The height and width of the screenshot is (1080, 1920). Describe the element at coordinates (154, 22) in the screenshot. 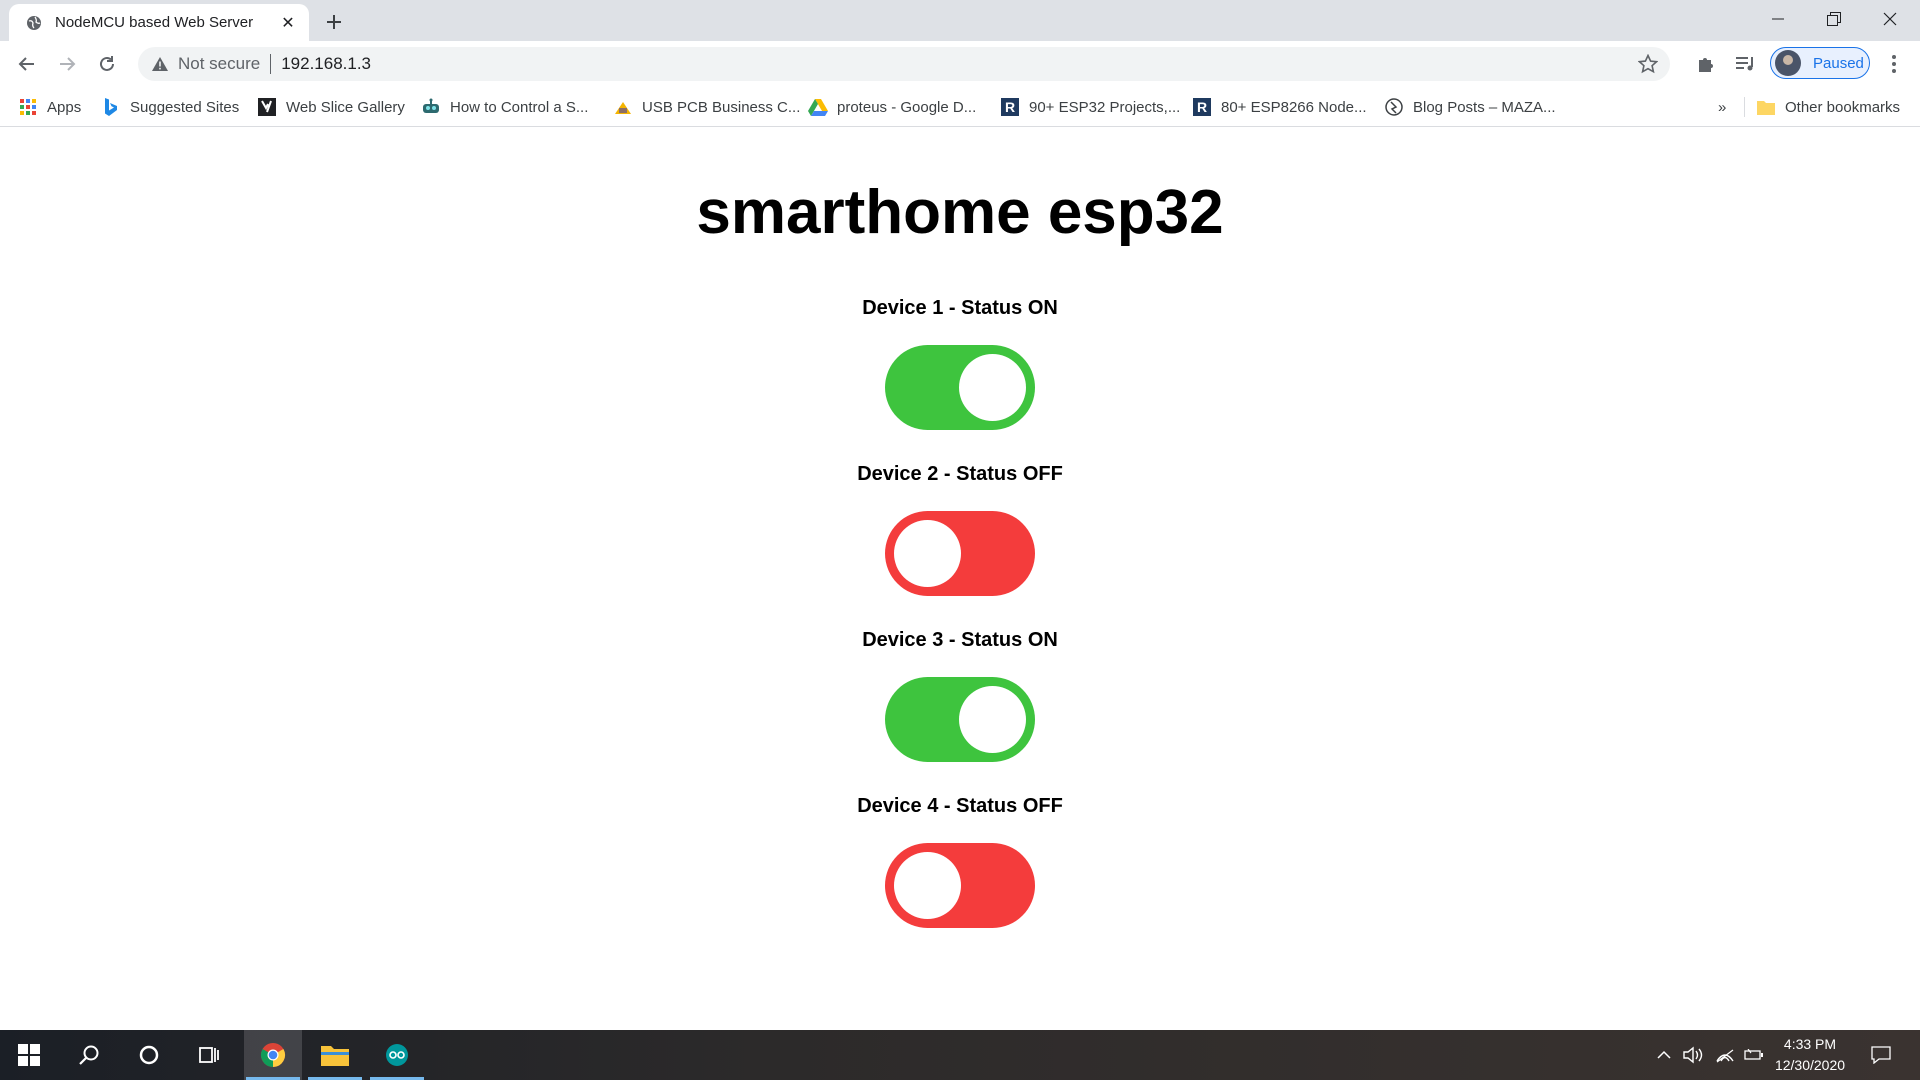

I see `tab-title: NodeMCU based Web Server` at that location.